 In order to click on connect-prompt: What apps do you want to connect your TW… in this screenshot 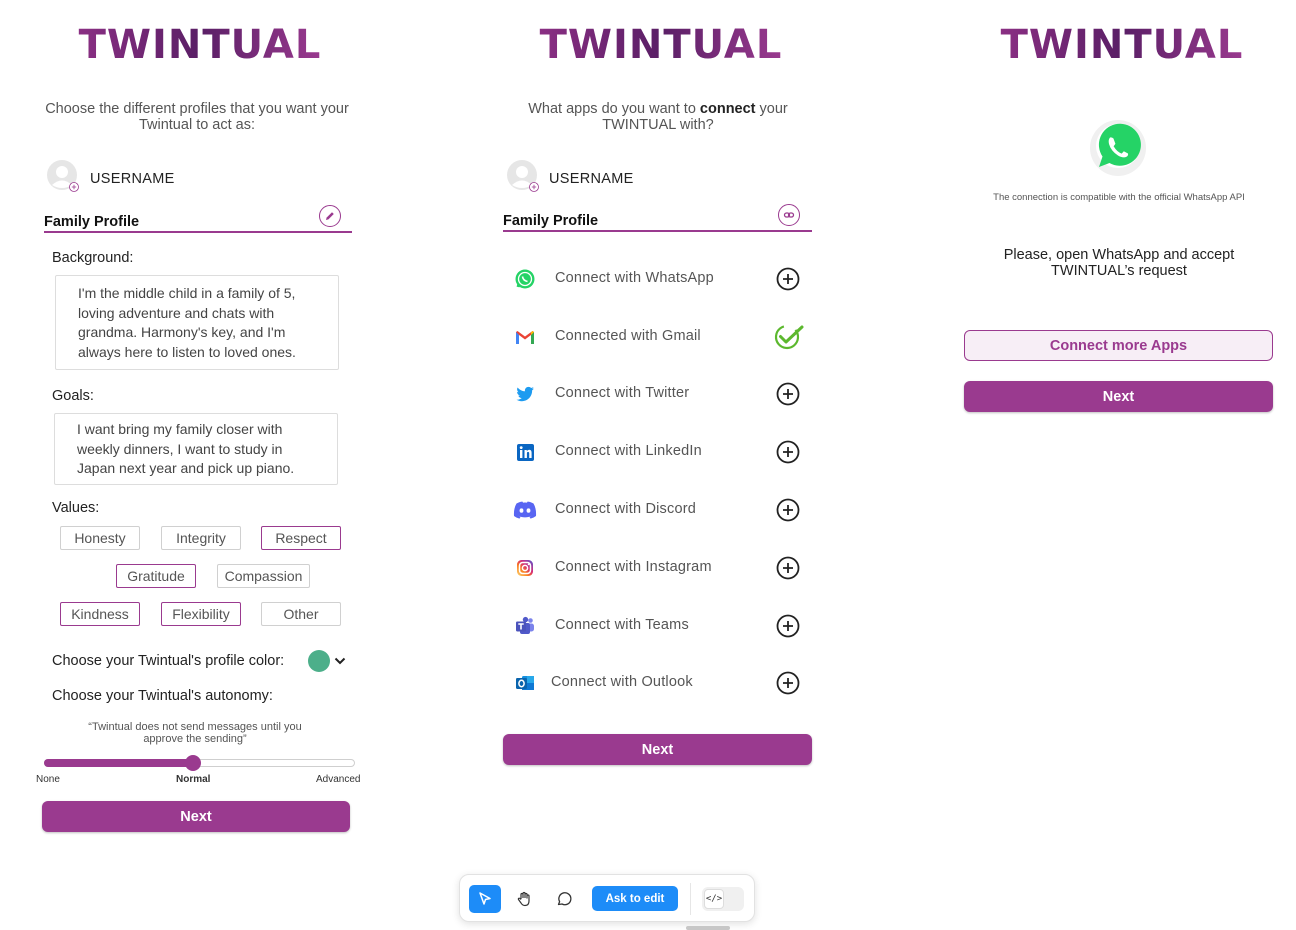, I will do `click(658, 117)`.